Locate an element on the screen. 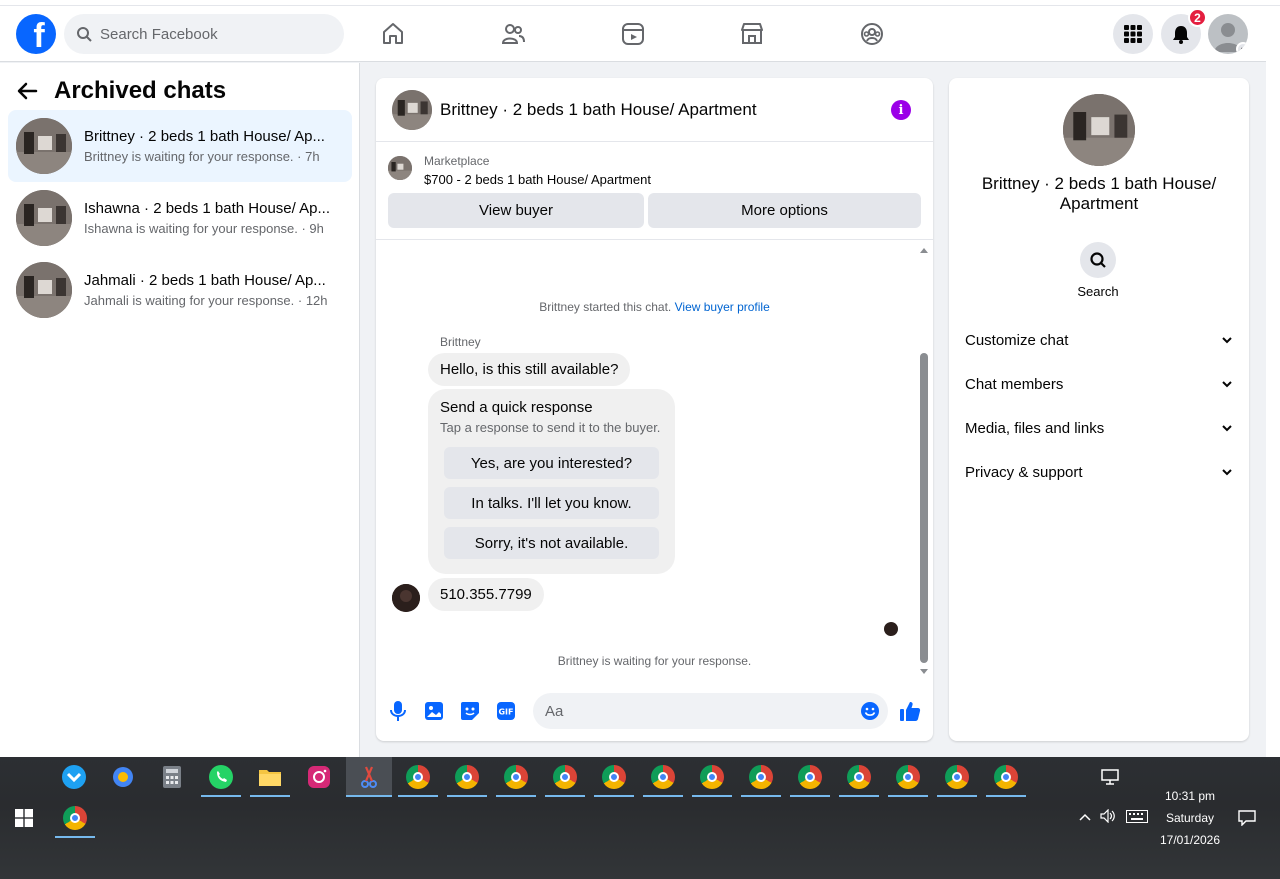 This screenshot has height=879, width=1280. sticker-icon is located at coordinates (470, 711).